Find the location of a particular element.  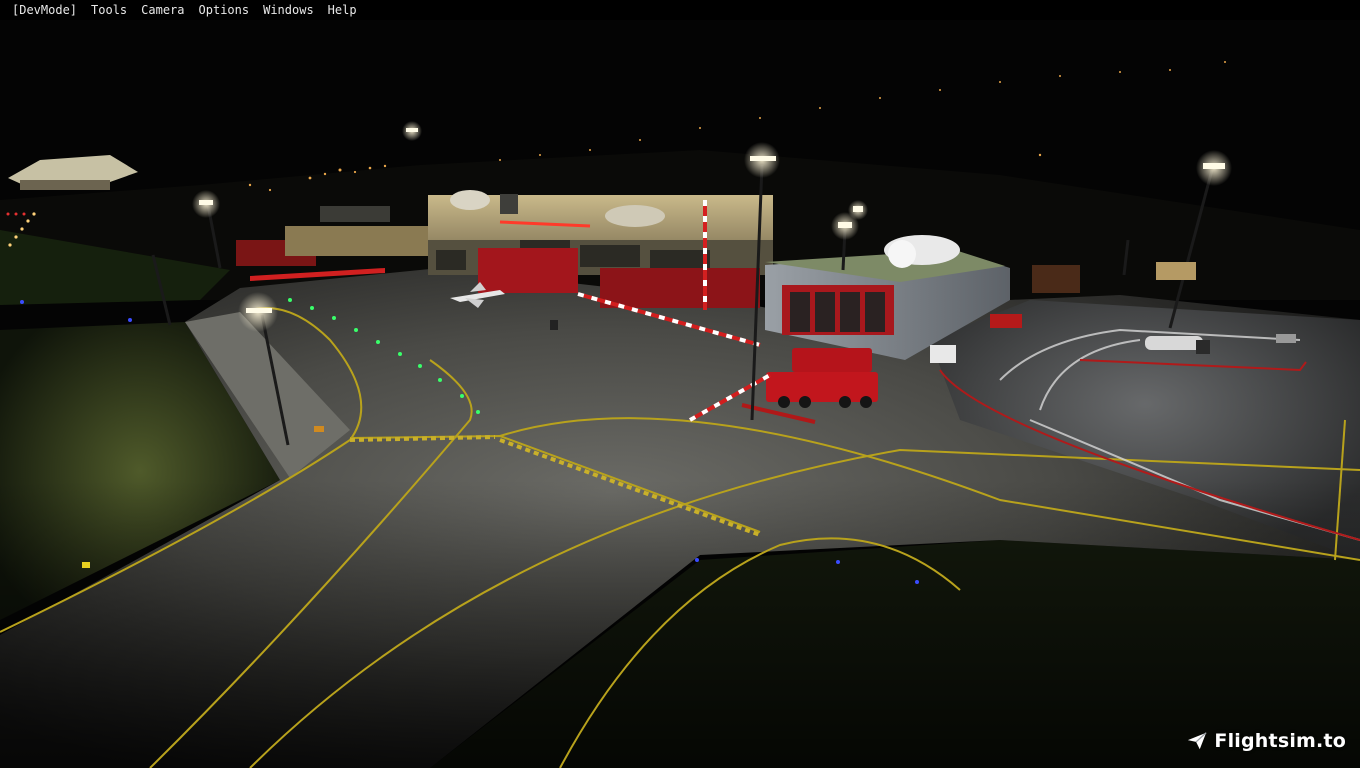

menu-windows: Windows is located at coordinates (289, 10).